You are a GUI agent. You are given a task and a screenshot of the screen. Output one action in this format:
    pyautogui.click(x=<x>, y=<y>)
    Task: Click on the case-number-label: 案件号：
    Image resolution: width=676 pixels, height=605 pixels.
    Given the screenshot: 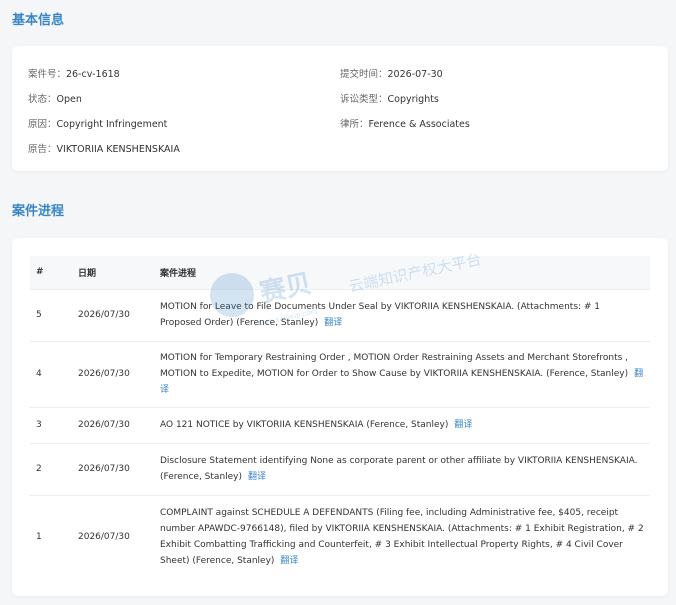 What is the action you would take?
    pyautogui.click(x=47, y=74)
    